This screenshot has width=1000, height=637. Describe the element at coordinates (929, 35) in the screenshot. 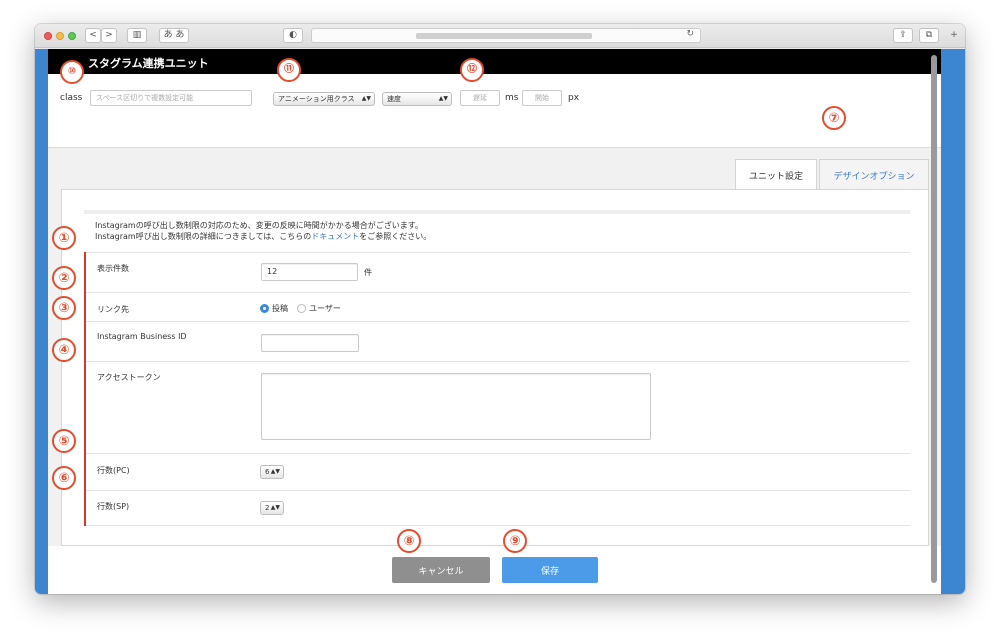

I see `tab-overview-icon: ⧉` at that location.